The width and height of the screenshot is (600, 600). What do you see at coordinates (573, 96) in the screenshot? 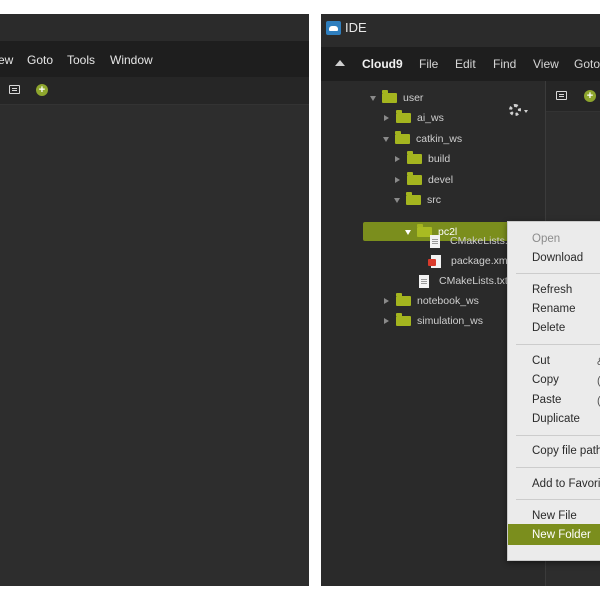
I see `editor-toolbar: +` at bounding box center [573, 96].